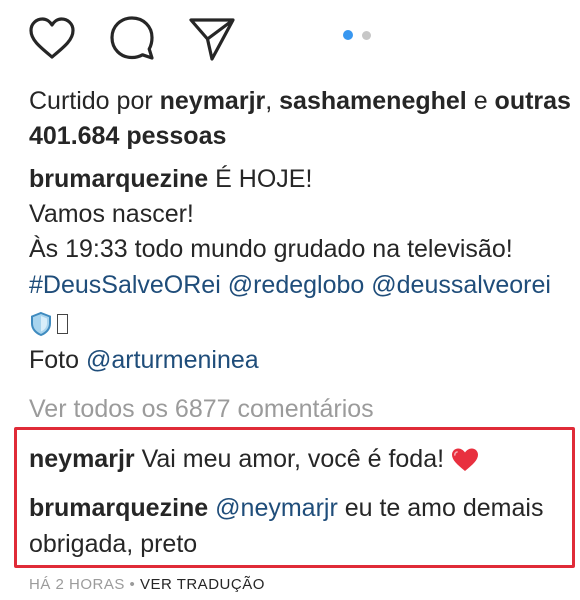  I want to click on mention-link: @redeglobo, so click(296, 285).